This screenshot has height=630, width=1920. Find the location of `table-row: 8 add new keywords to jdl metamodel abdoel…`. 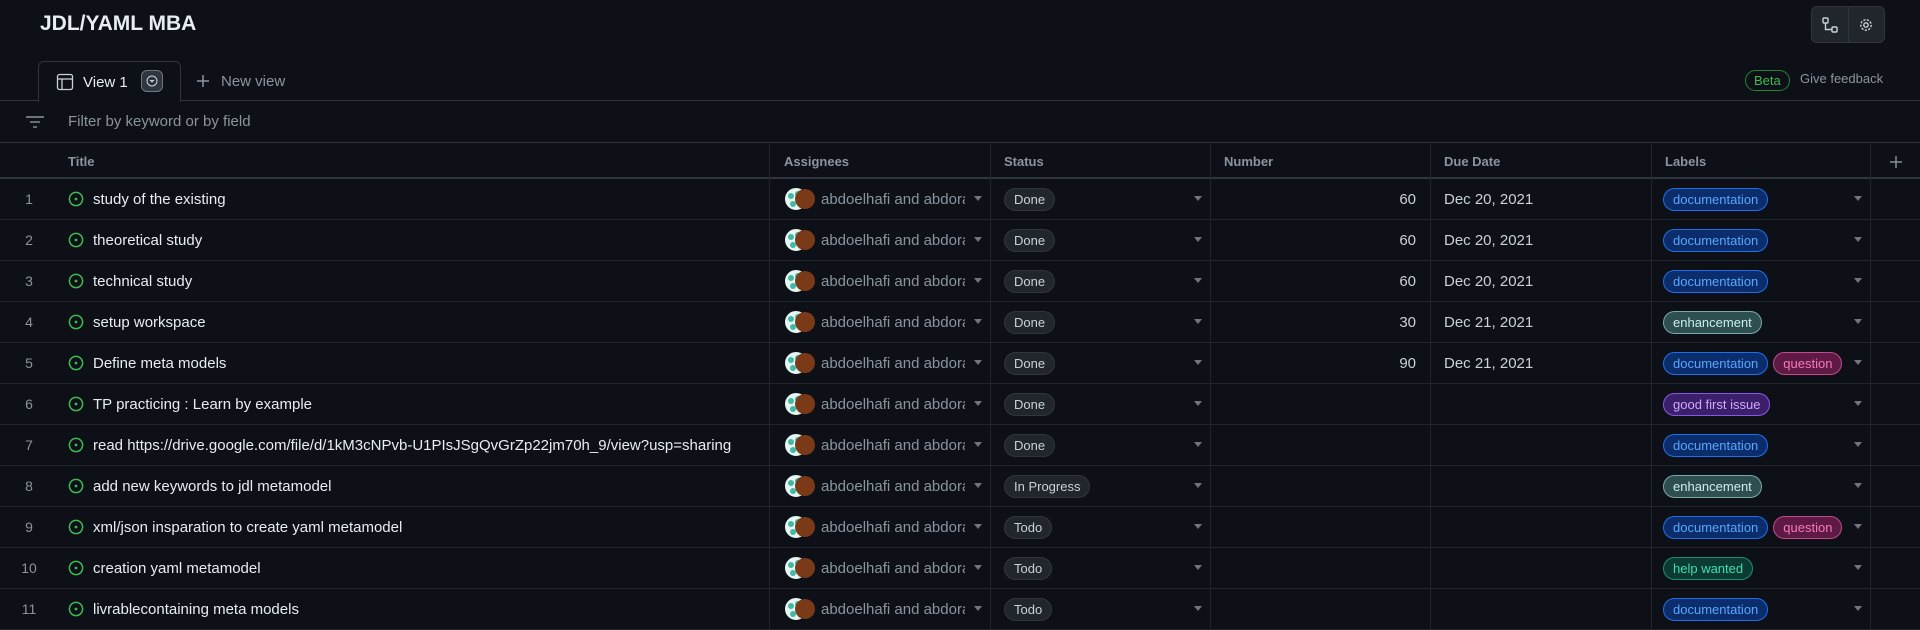

table-row: 8 add new keywords to jdl metamodel abdoel… is located at coordinates (960, 486).